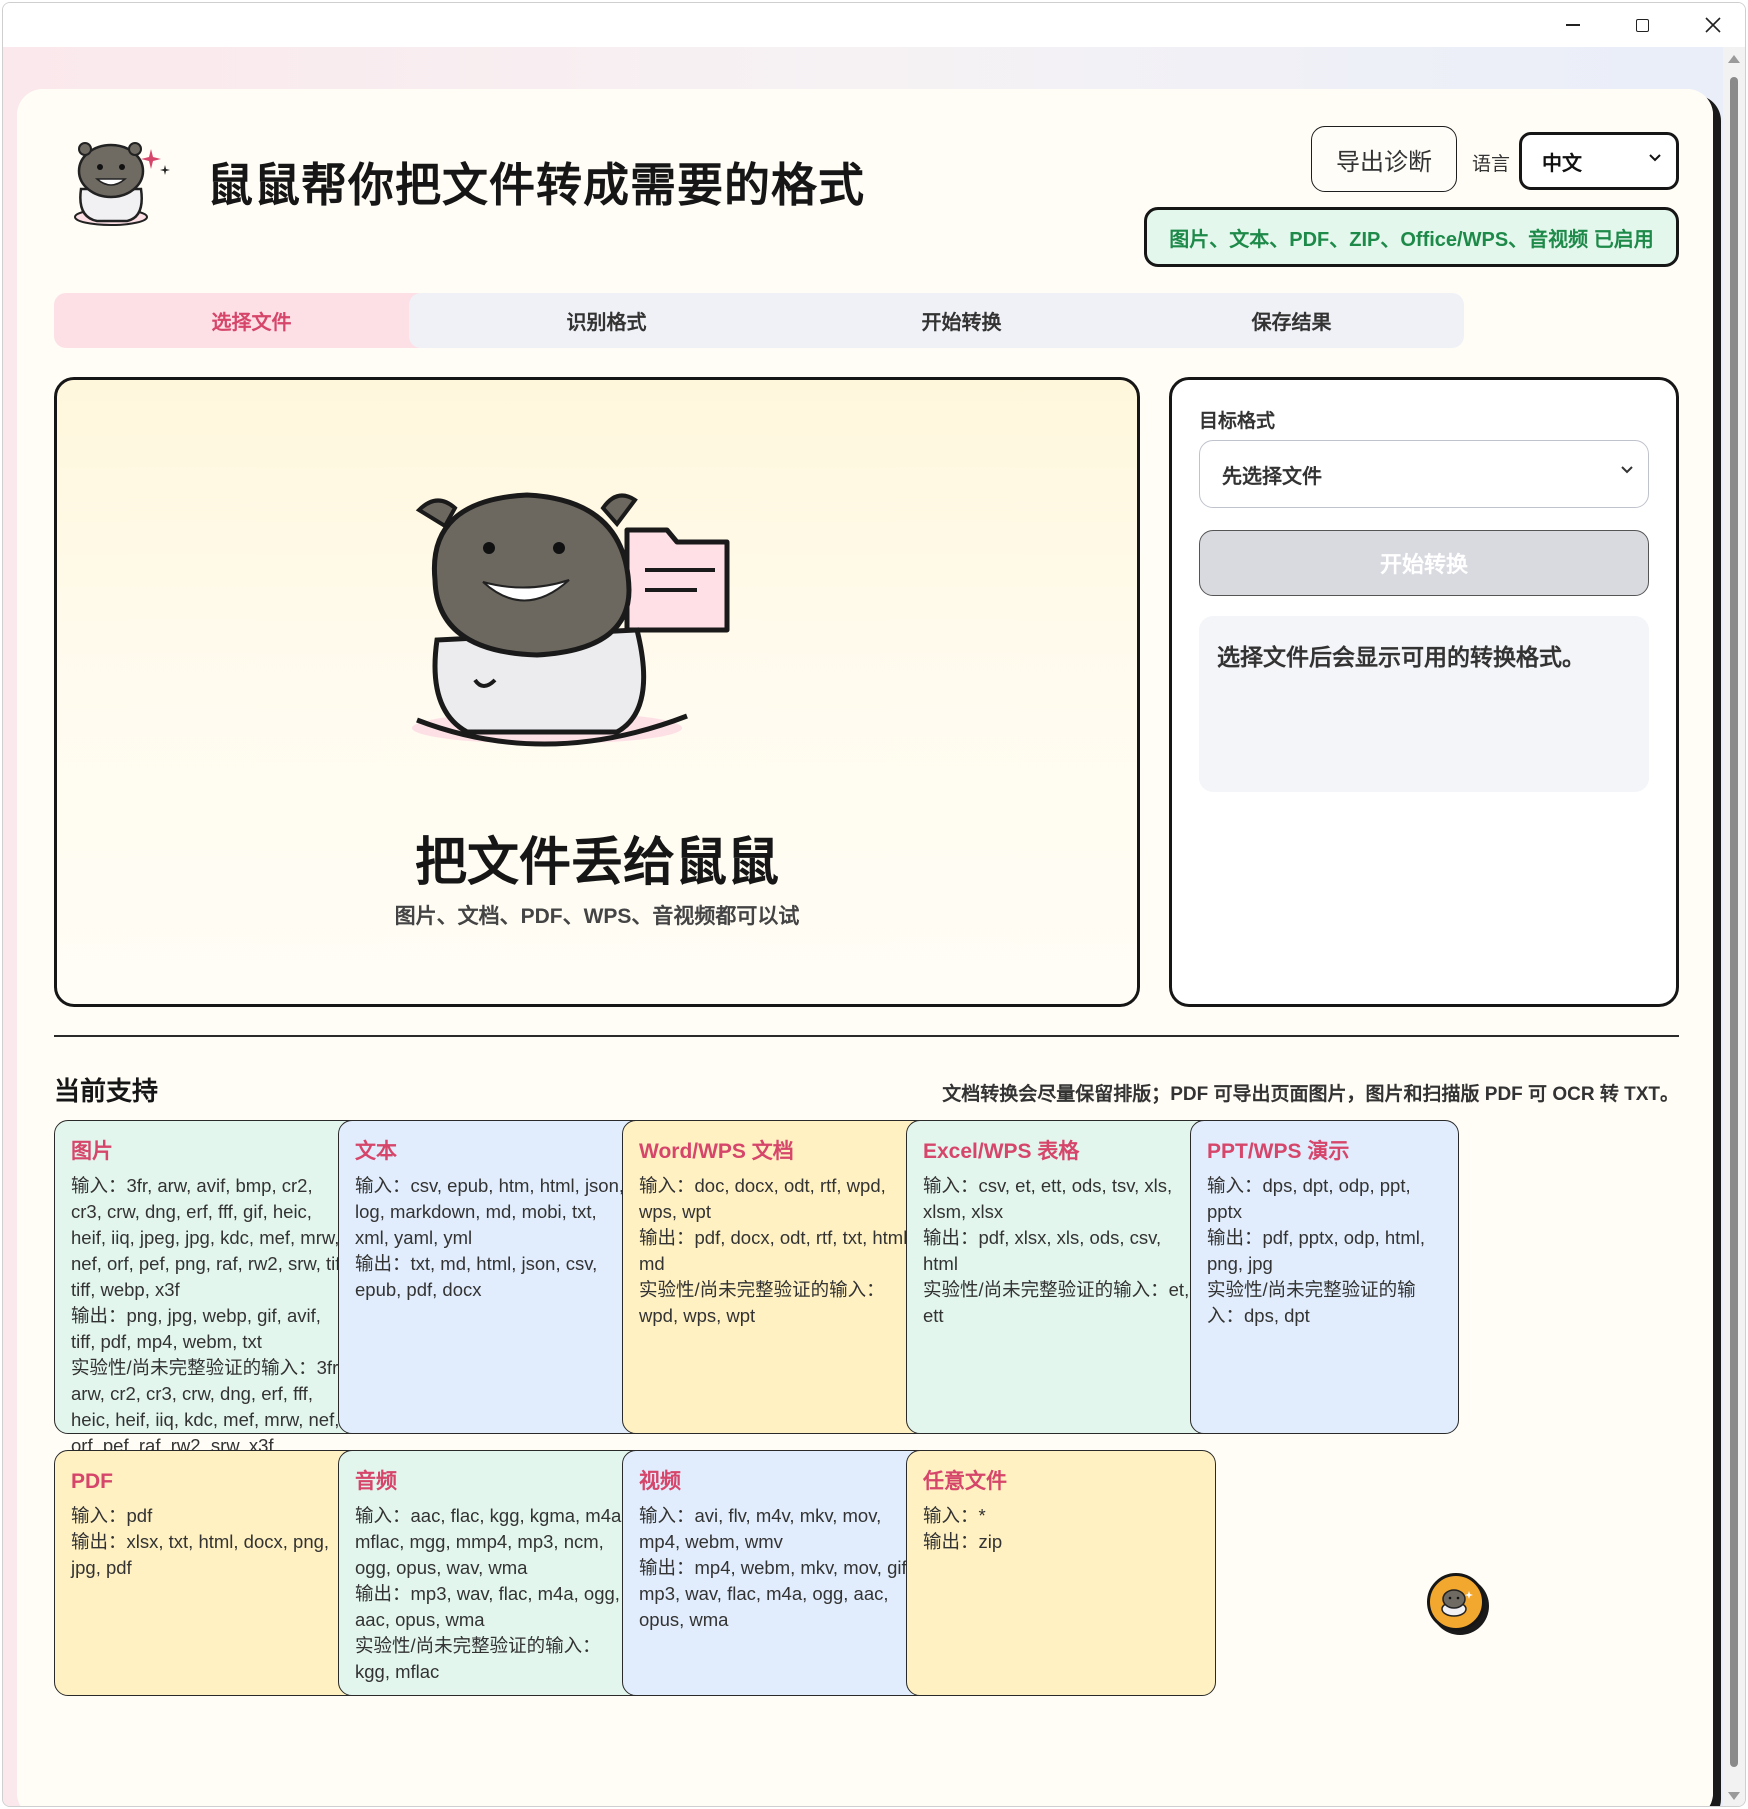  What do you see at coordinates (1316, 1250) in the screenshot?
I see `format-output: 输出：pdf, pptx, odp, html, png, jpg` at bounding box center [1316, 1250].